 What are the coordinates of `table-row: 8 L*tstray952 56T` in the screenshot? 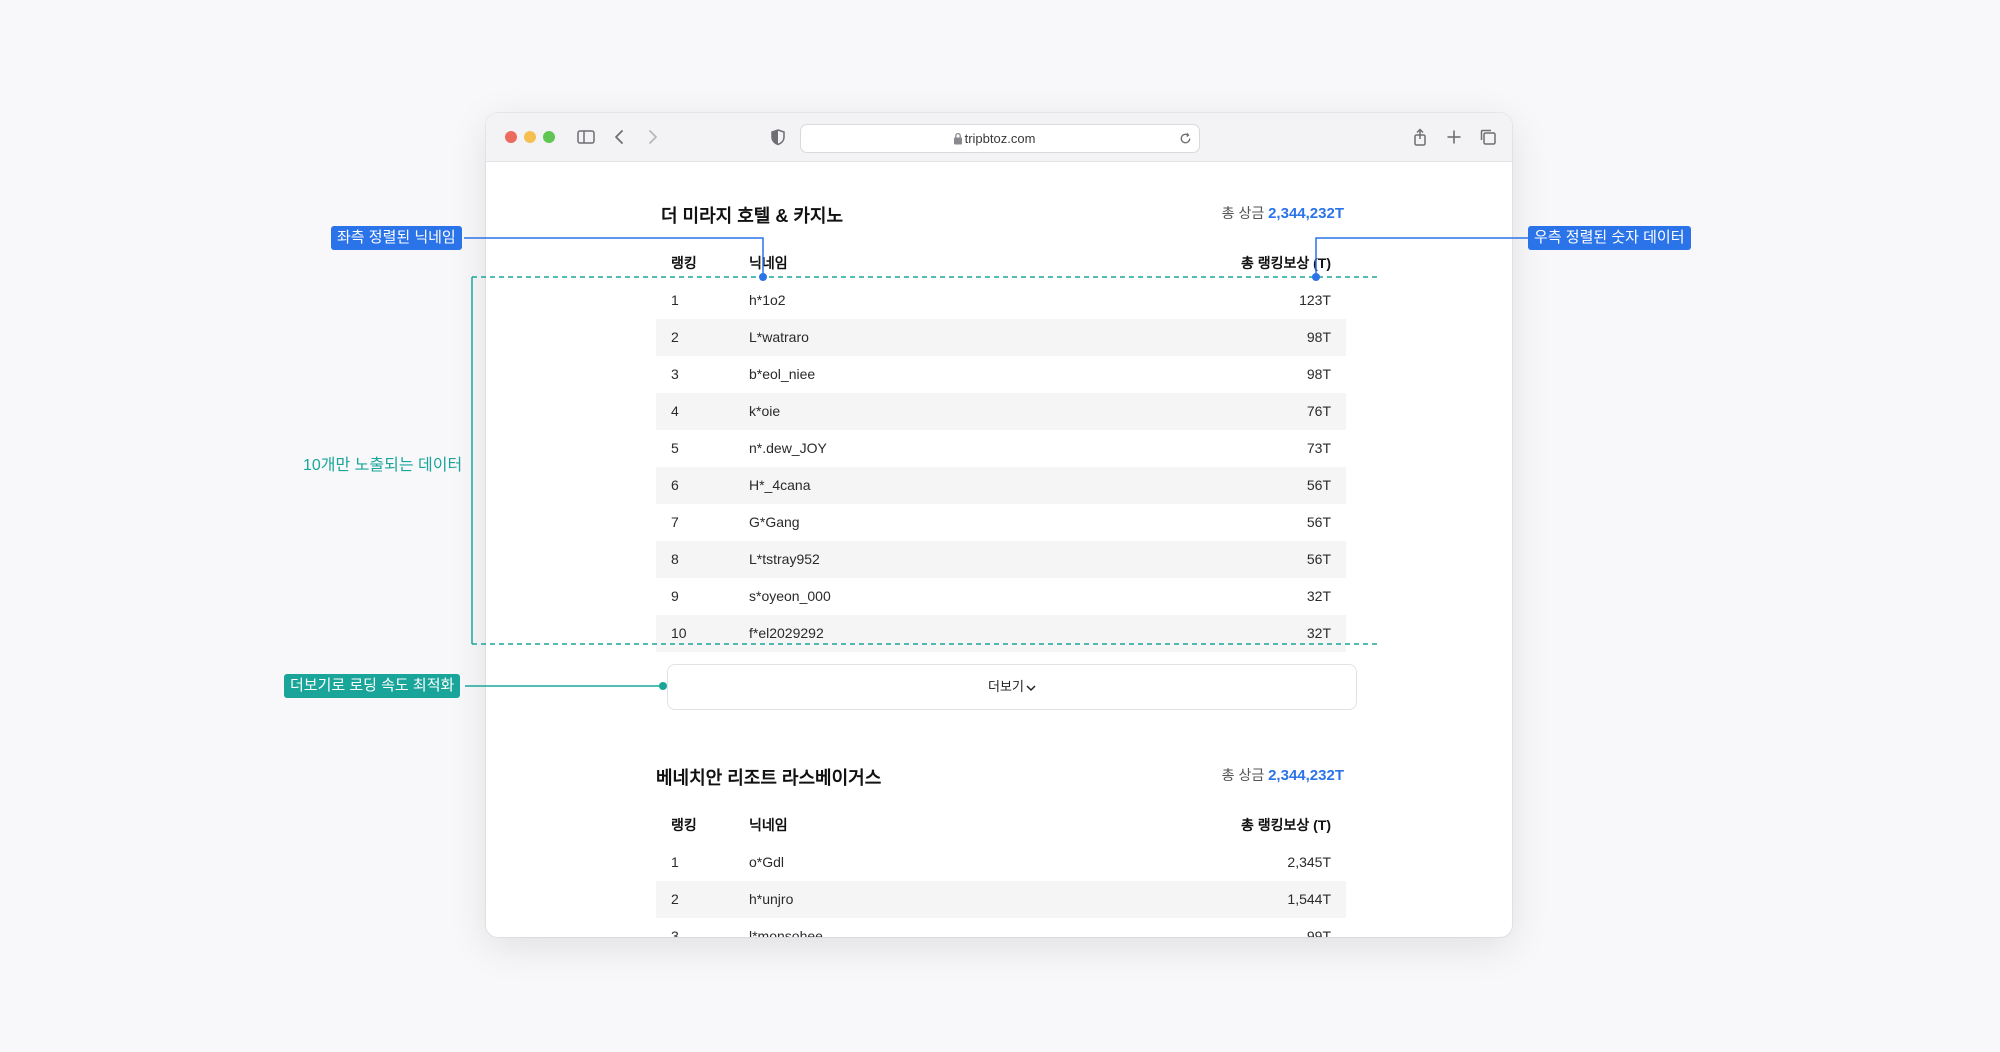 It's located at (1001, 559).